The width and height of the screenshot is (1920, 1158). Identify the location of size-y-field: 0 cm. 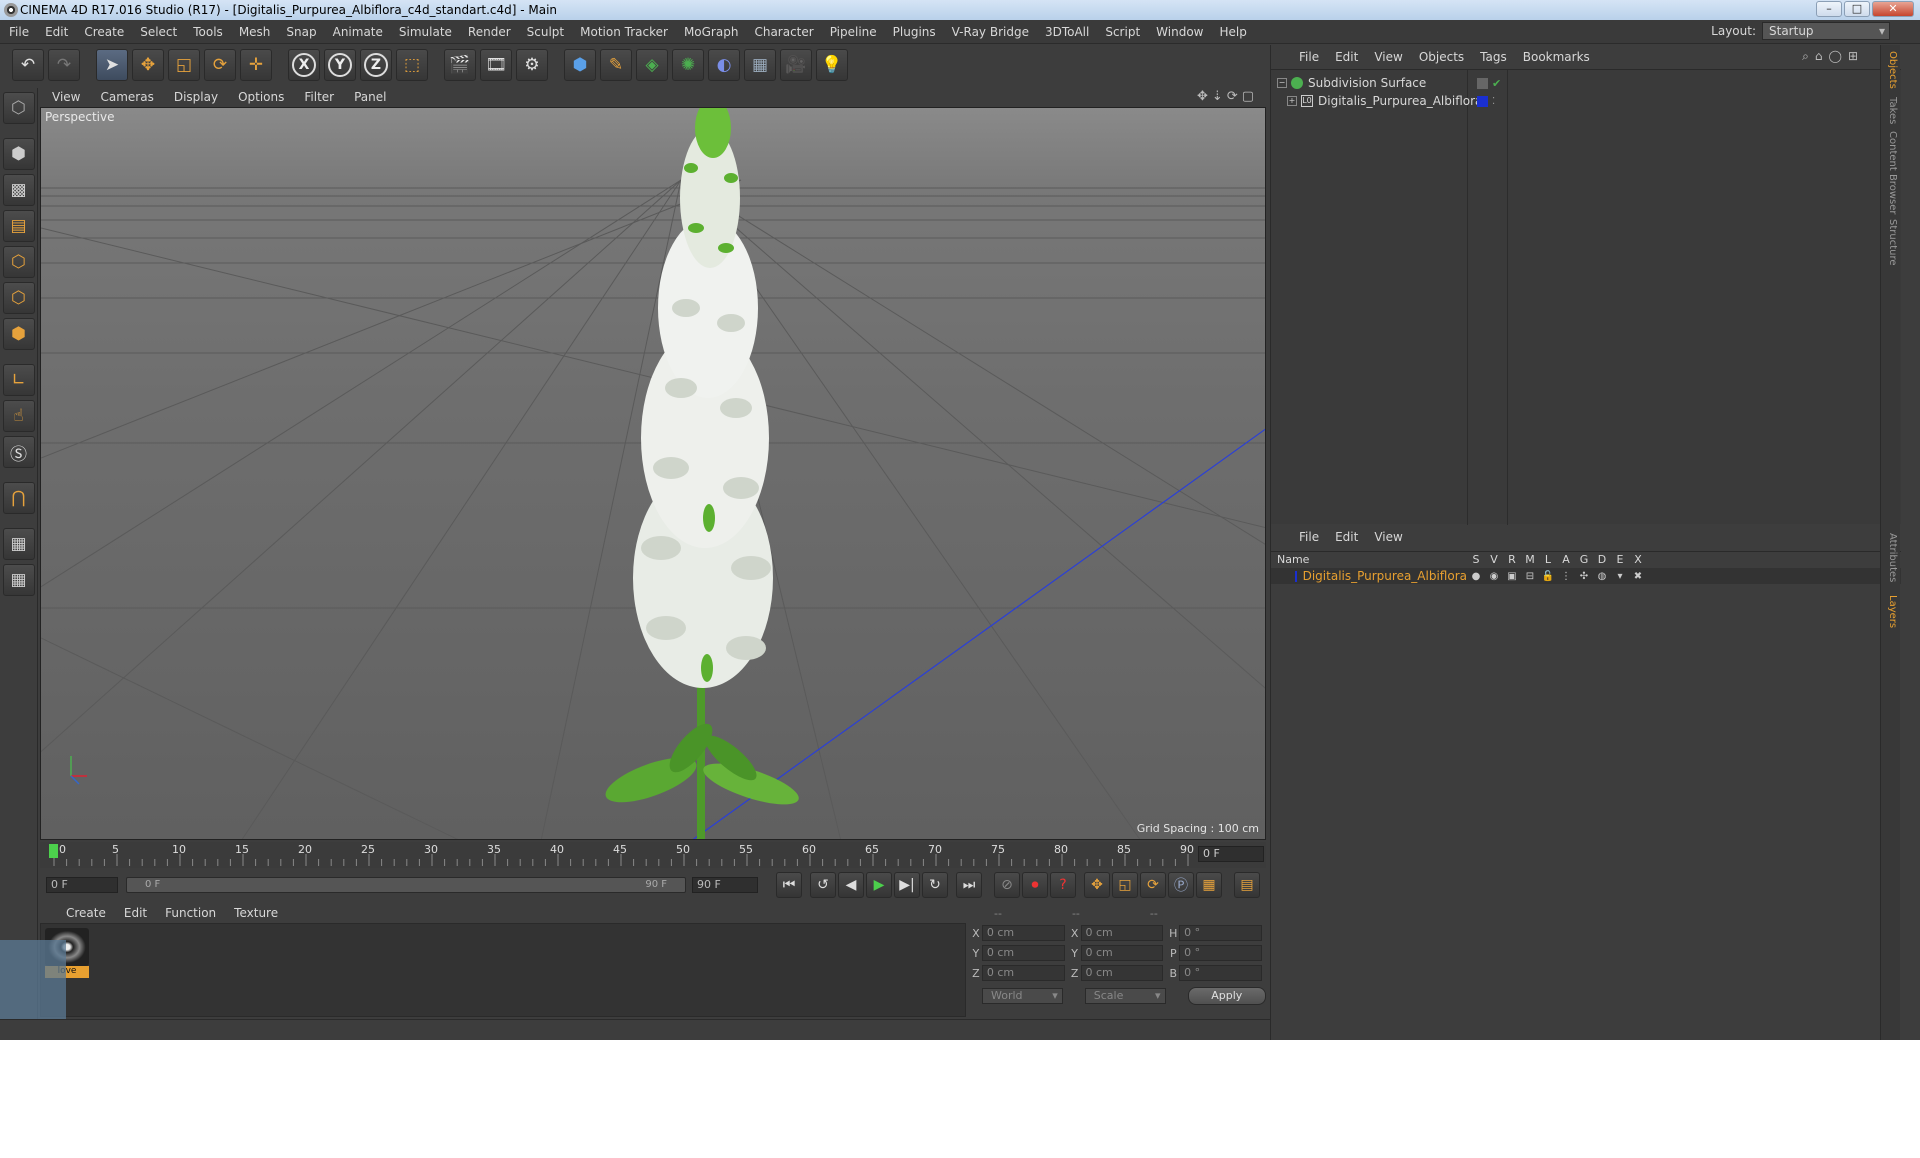
(1122, 953).